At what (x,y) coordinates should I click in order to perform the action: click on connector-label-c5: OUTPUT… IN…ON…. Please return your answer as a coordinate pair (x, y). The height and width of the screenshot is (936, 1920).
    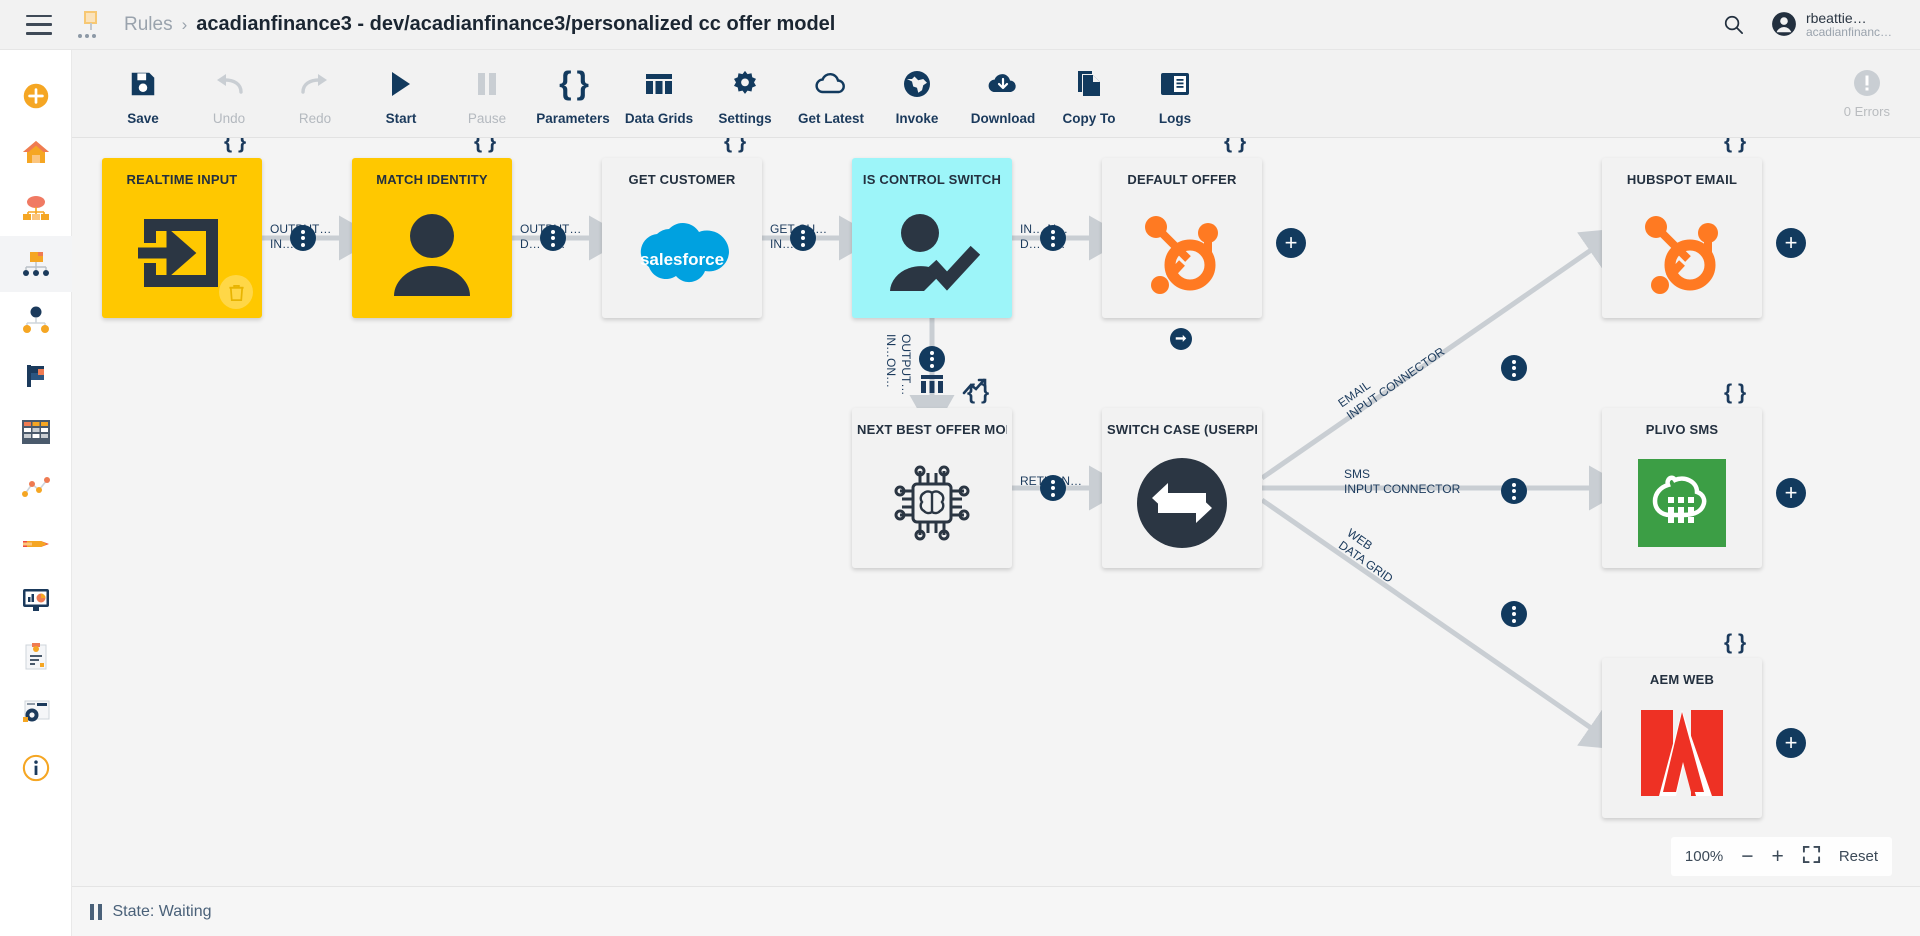
    Looking at the image, I should click on (898, 364).